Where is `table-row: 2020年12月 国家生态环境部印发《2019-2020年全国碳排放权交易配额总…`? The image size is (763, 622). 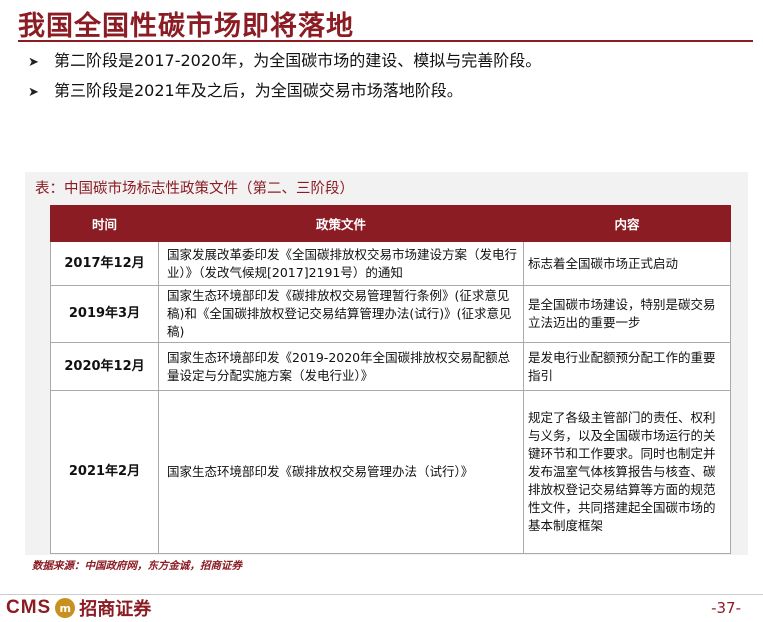
table-row: 2020年12月 国家生态环境部印发《2019-2020年全国碳排放权交易配额总… is located at coordinates (390, 366).